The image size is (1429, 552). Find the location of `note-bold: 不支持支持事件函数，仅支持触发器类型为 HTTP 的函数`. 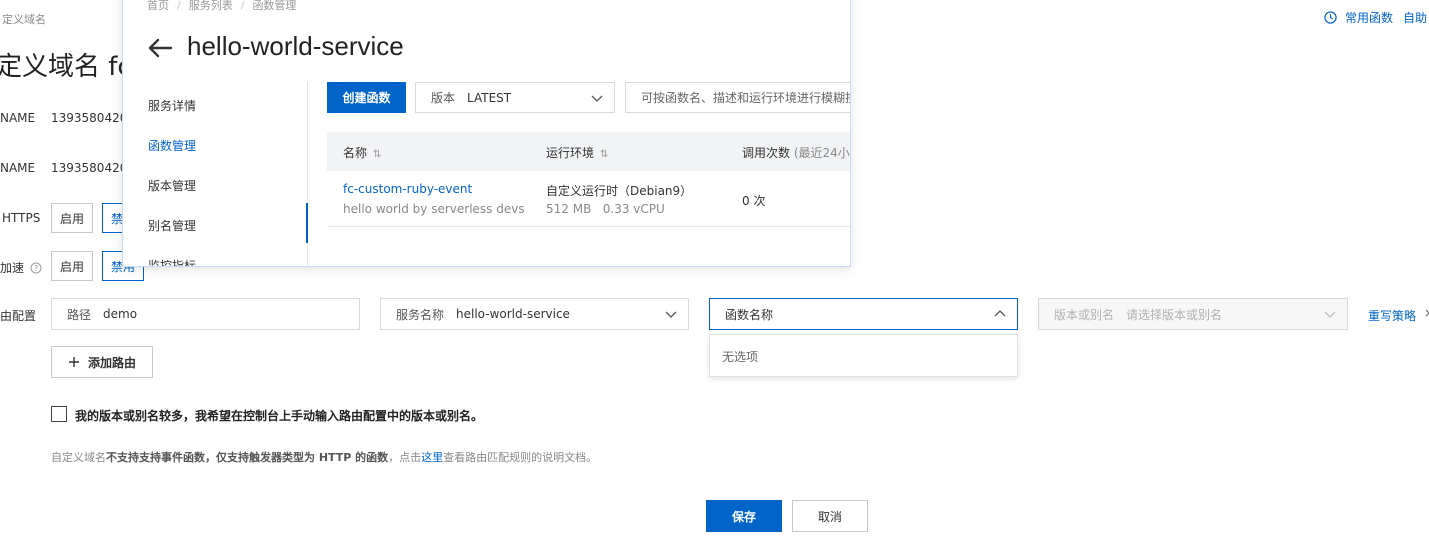

note-bold: 不支持支持事件函数，仅支持触发器类型为 HTTP 的函数 is located at coordinates (247, 457).